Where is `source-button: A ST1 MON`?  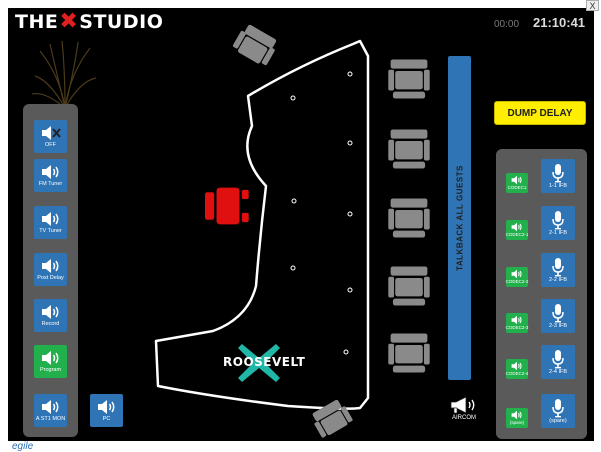
source-button: A ST1 MON is located at coordinates (50, 410).